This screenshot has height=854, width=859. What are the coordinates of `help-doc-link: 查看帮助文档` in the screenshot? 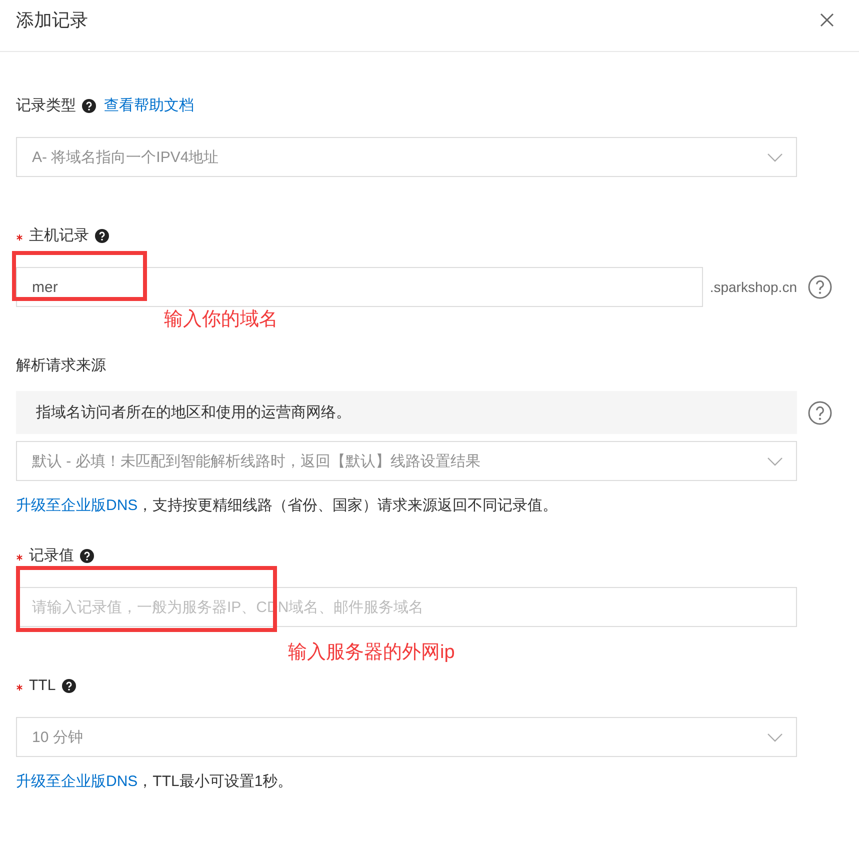 It's located at (149, 106).